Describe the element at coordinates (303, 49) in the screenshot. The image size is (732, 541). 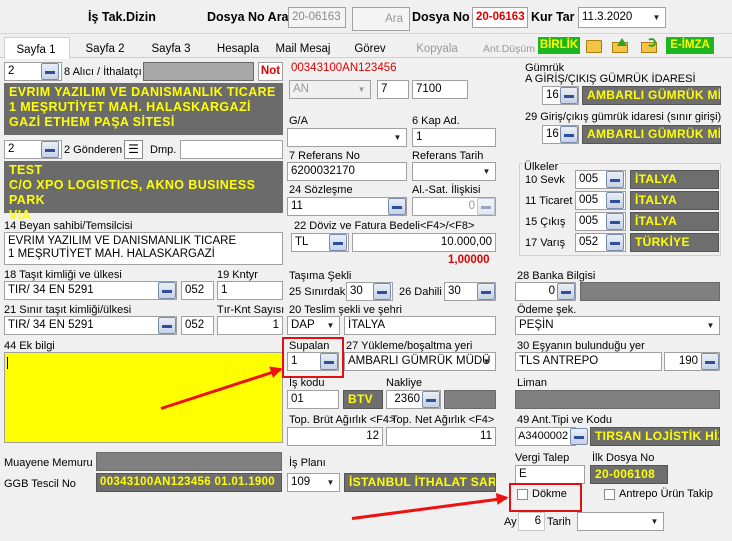
I see `tab-mail-mesaj: Mail Mesaj` at that location.